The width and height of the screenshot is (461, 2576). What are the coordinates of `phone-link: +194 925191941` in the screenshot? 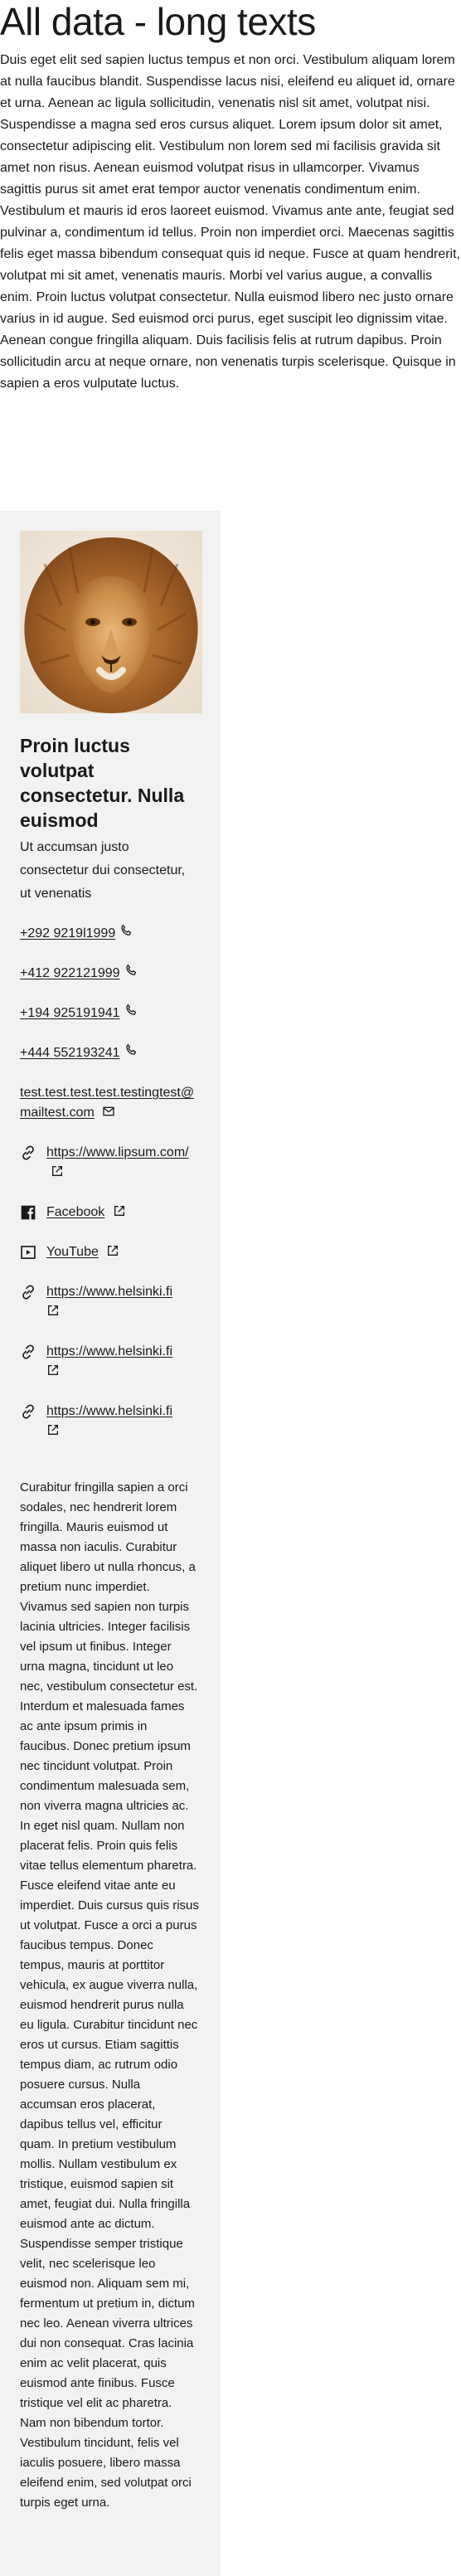 It's located at (70, 1014).